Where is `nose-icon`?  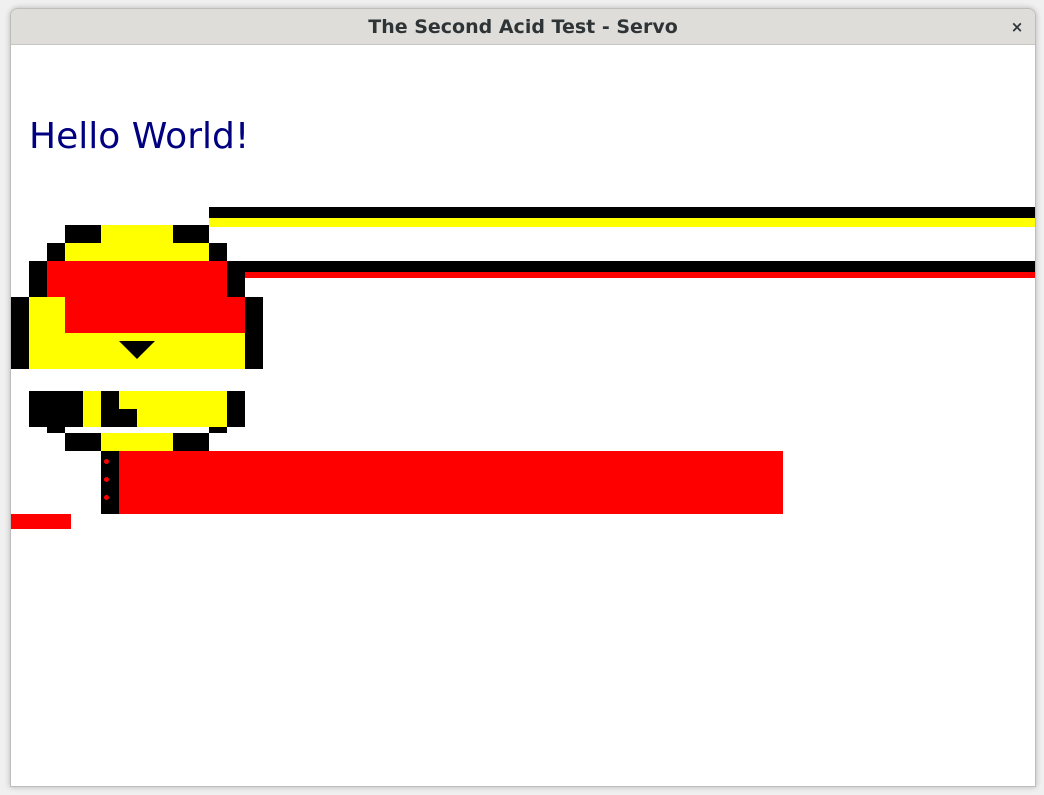 nose-icon is located at coordinates (137, 350).